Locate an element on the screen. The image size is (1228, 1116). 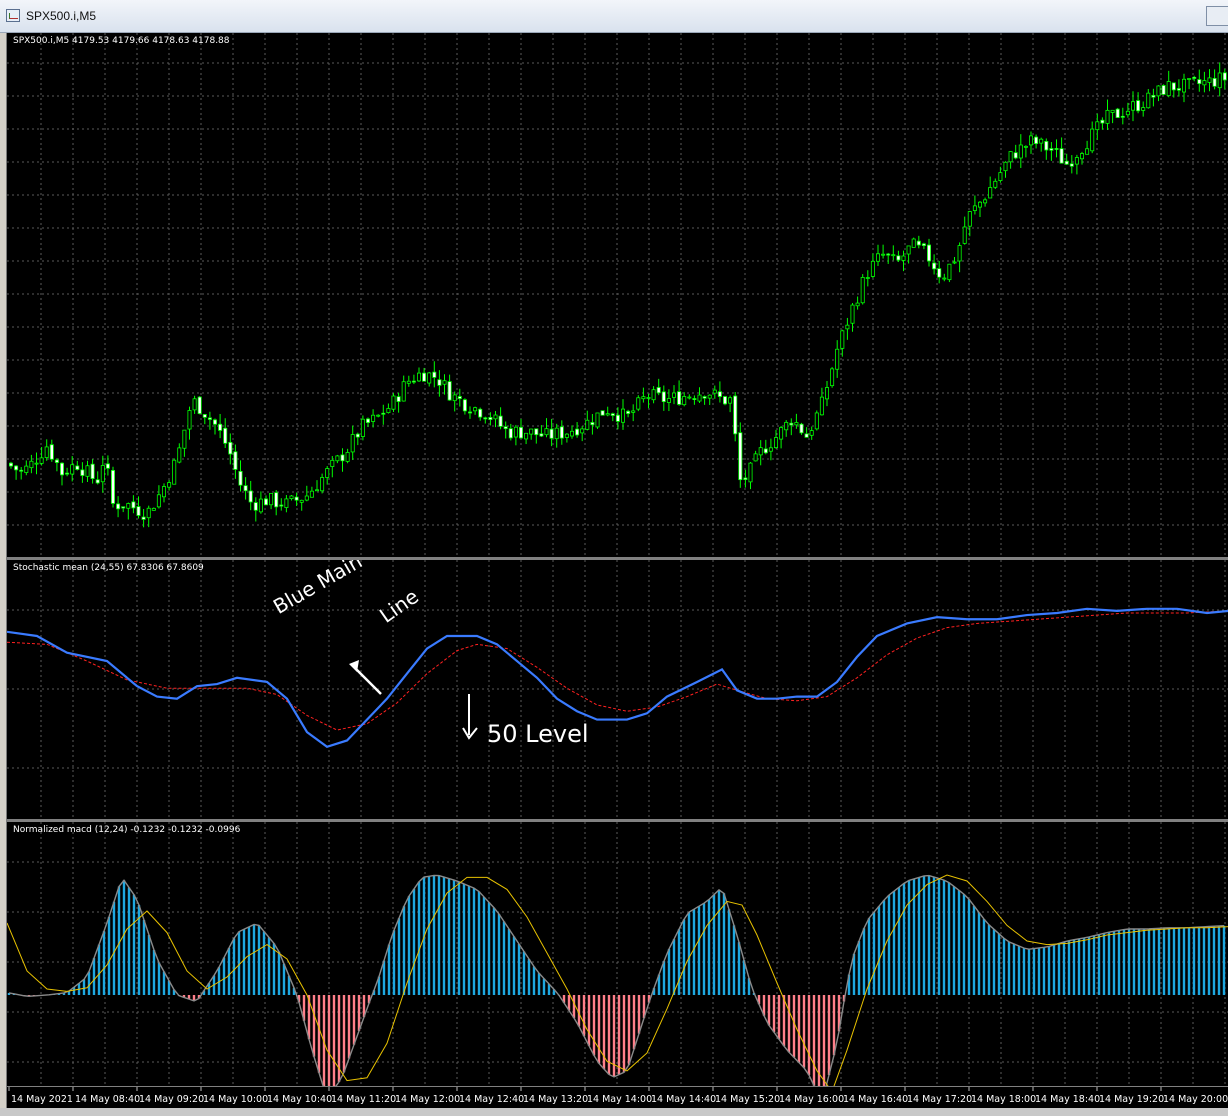
time-tick-label: 14 May 17:20 is located at coordinates (939, 1099).